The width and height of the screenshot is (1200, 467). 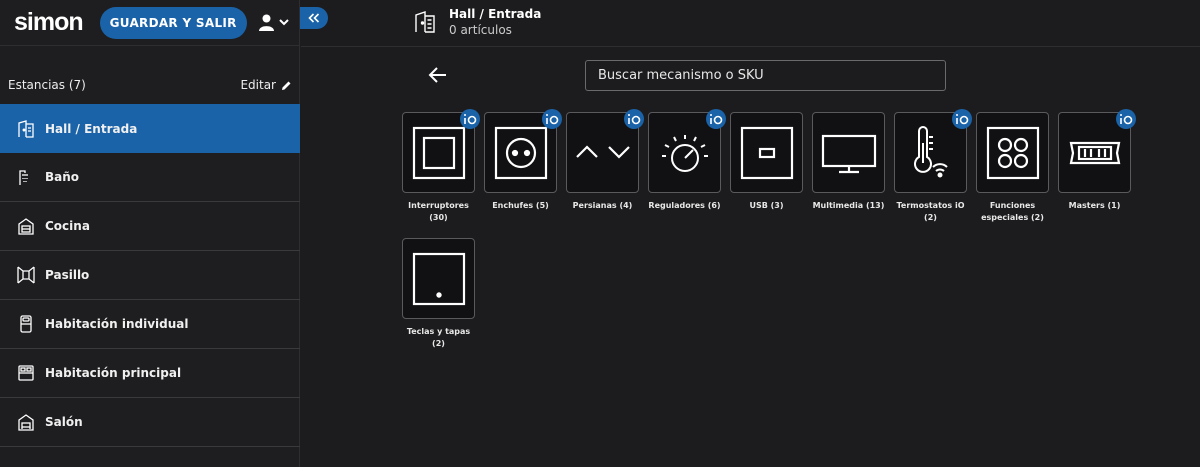 What do you see at coordinates (150, 226) in the screenshot?
I see `room-item-cocina: Cocina` at bounding box center [150, 226].